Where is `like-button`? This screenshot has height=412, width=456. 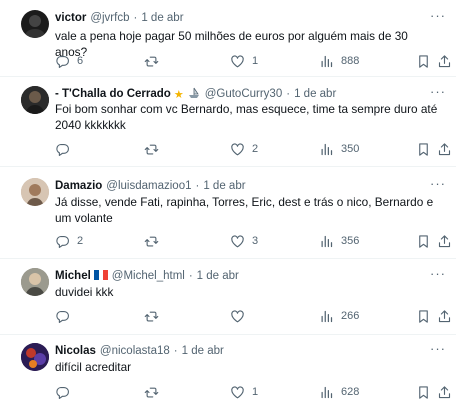 like-button is located at coordinates (241, 316).